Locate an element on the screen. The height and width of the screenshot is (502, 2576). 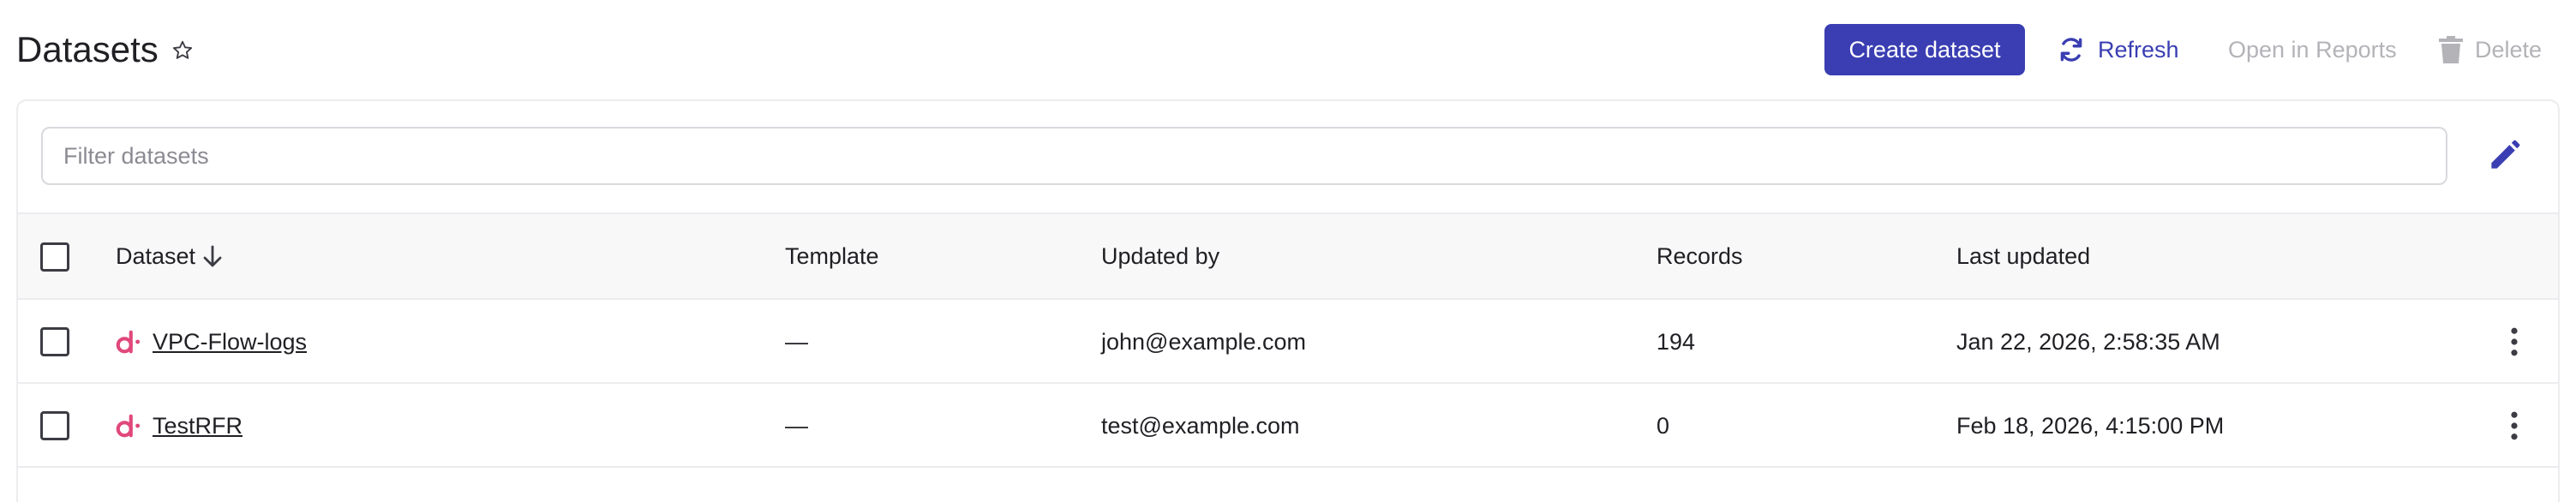
updated-by-cell: test@example.com is located at coordinates (1200, 426).